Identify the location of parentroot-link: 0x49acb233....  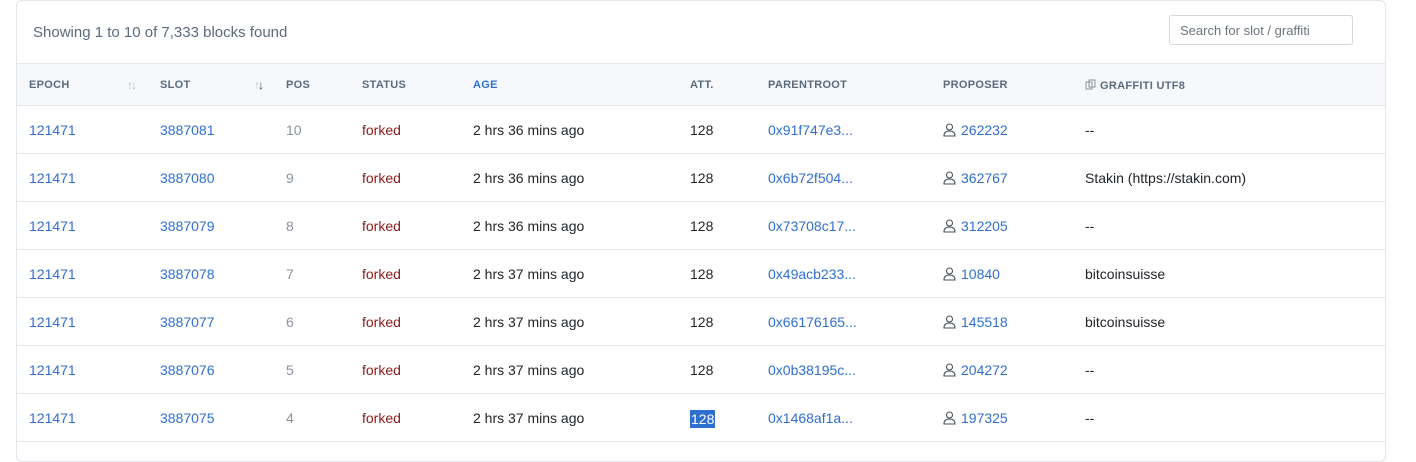
(812, 274).